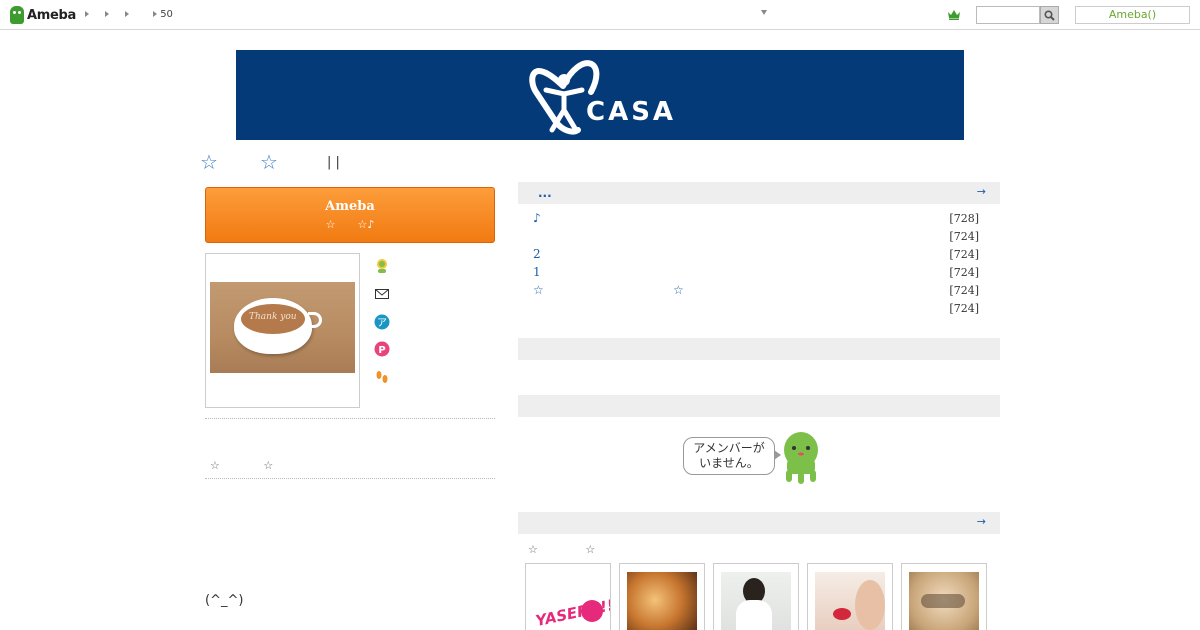 This screenshot has width=1200, height=630. What do you see at coordinates (756, 219) in the screenshot?
I see `entry-row: ♪ [728]` at bounding box center [756, 219].